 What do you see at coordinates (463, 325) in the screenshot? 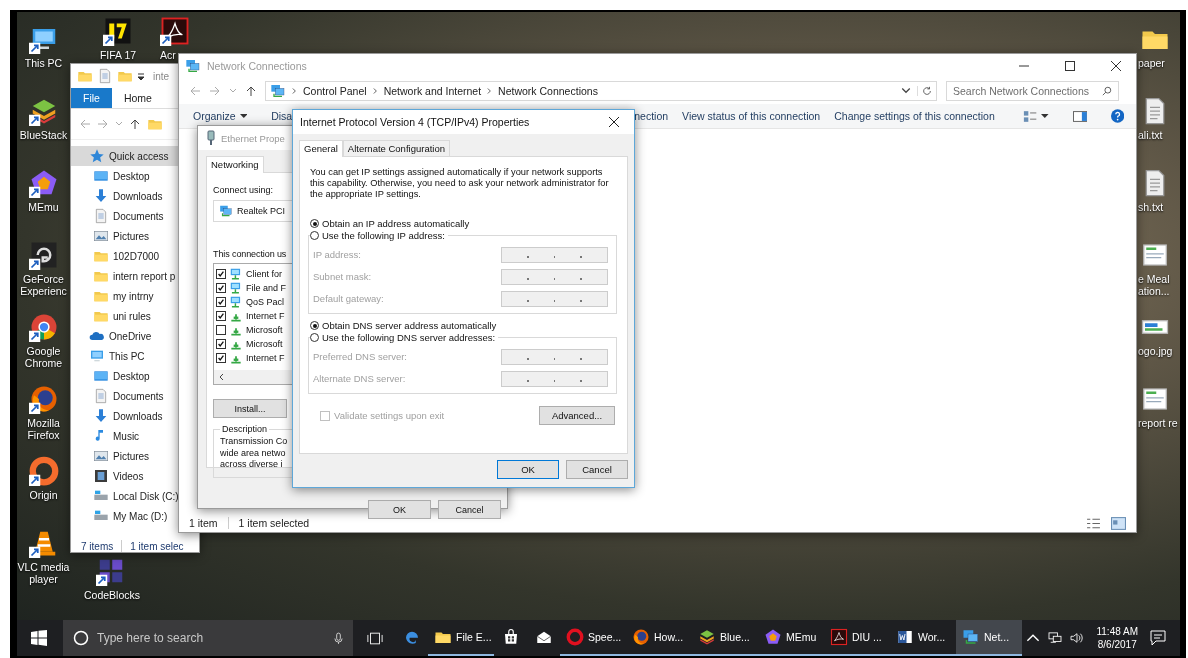
I see `radio-option: Obtain DNS server address automatically` at bounding box center [463, 325].